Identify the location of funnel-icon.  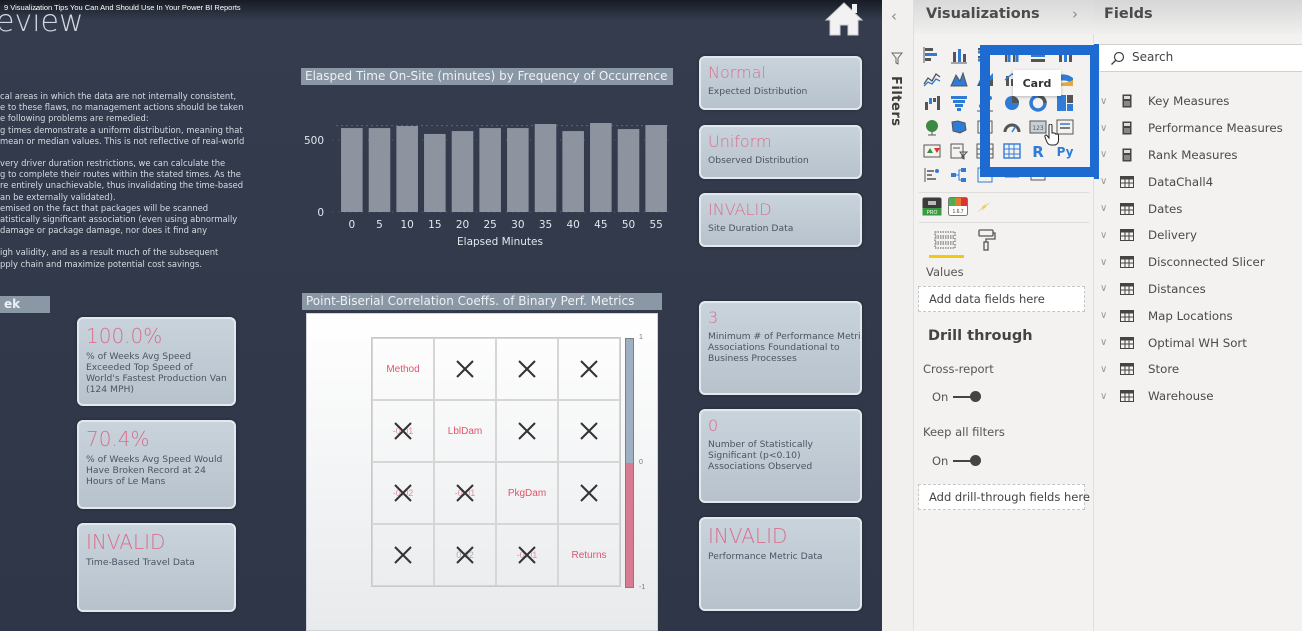
(959, 103).